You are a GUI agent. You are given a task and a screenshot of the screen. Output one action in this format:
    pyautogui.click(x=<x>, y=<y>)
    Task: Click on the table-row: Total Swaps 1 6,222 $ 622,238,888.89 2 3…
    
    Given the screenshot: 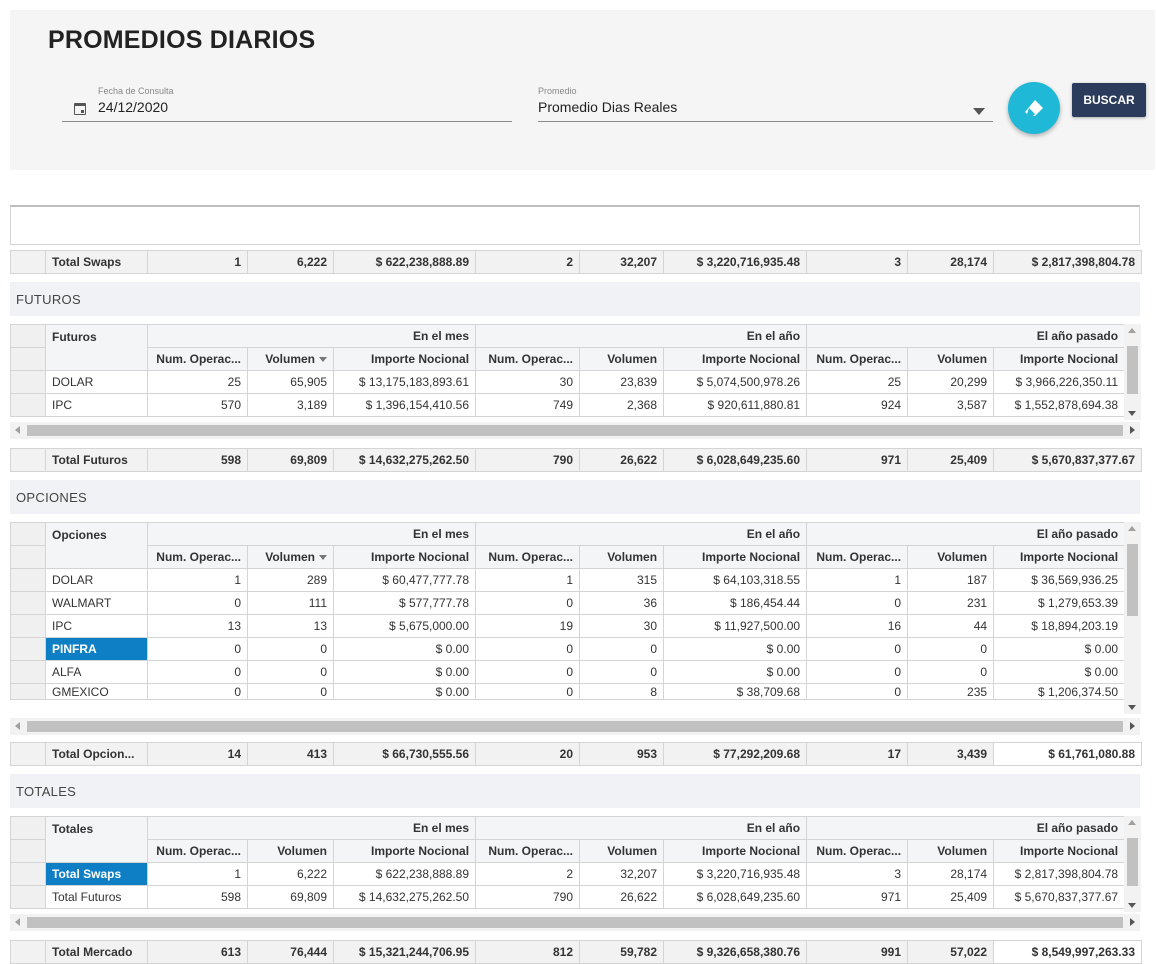 What is the action you would take?
    pyautogui.click(x=568, y=874)
    